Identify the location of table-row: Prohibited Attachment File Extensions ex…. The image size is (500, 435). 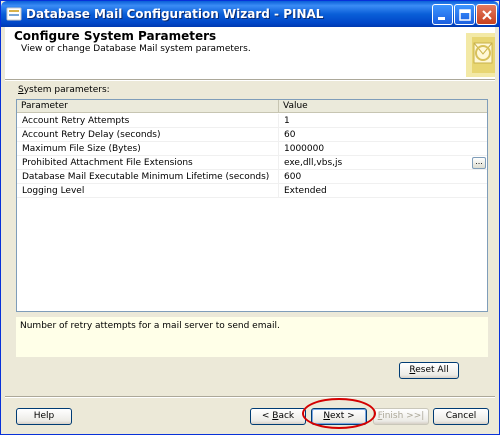
(252, 163).